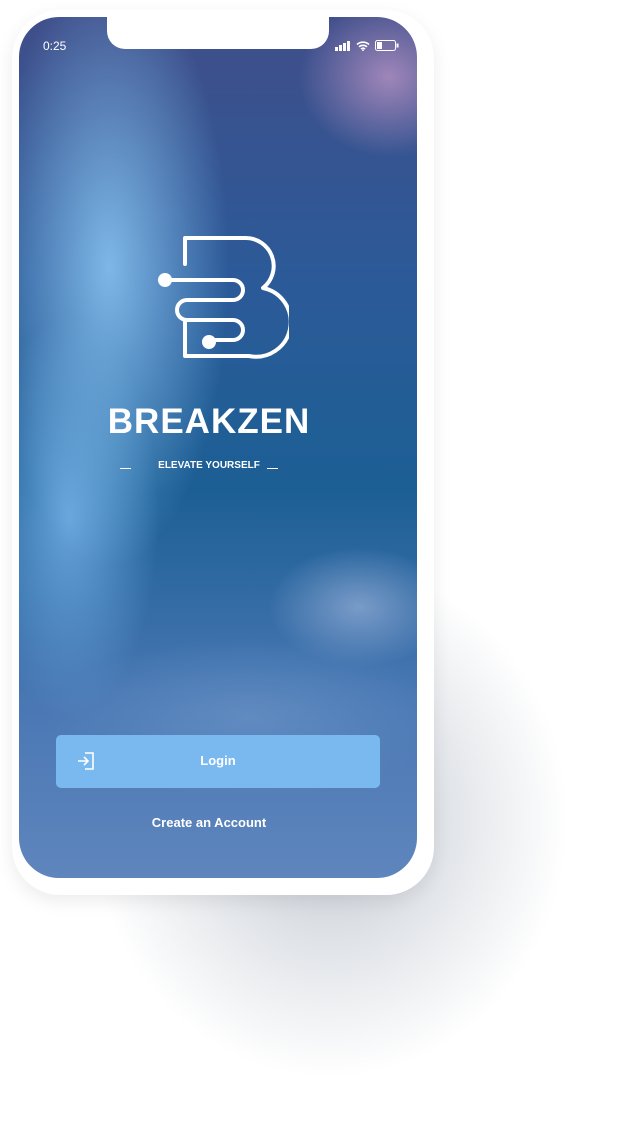 This screenshot has height=1143, width=617. I want to click on battery-icon, so click(387, 45).